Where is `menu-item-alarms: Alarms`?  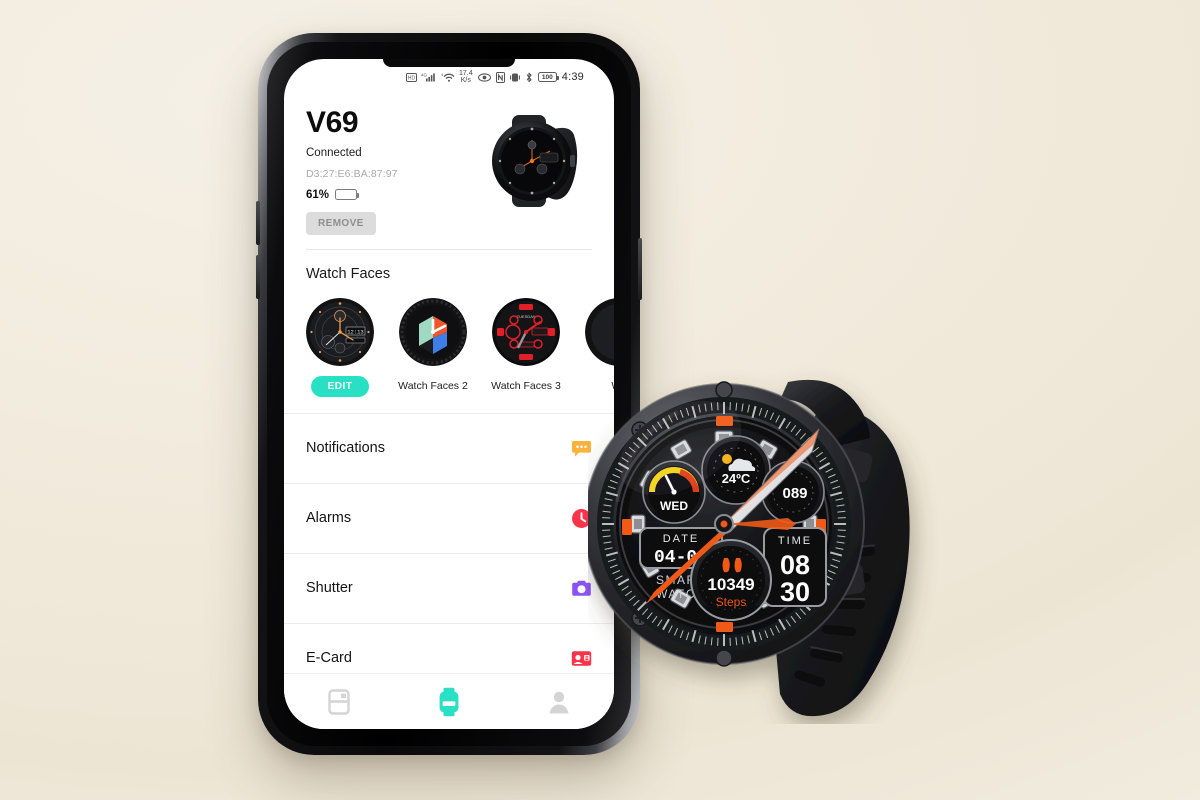 menu-item-alarms: Alarms is located at coordinates (449, 517).